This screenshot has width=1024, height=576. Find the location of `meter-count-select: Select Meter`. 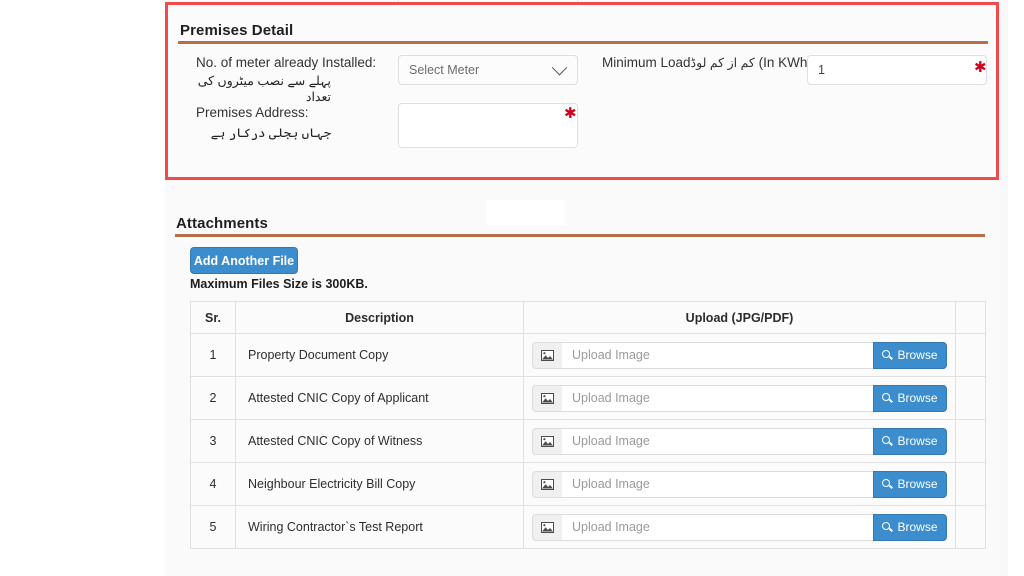

meter-count-select: Select Meter is located at coordinates (488, 70).